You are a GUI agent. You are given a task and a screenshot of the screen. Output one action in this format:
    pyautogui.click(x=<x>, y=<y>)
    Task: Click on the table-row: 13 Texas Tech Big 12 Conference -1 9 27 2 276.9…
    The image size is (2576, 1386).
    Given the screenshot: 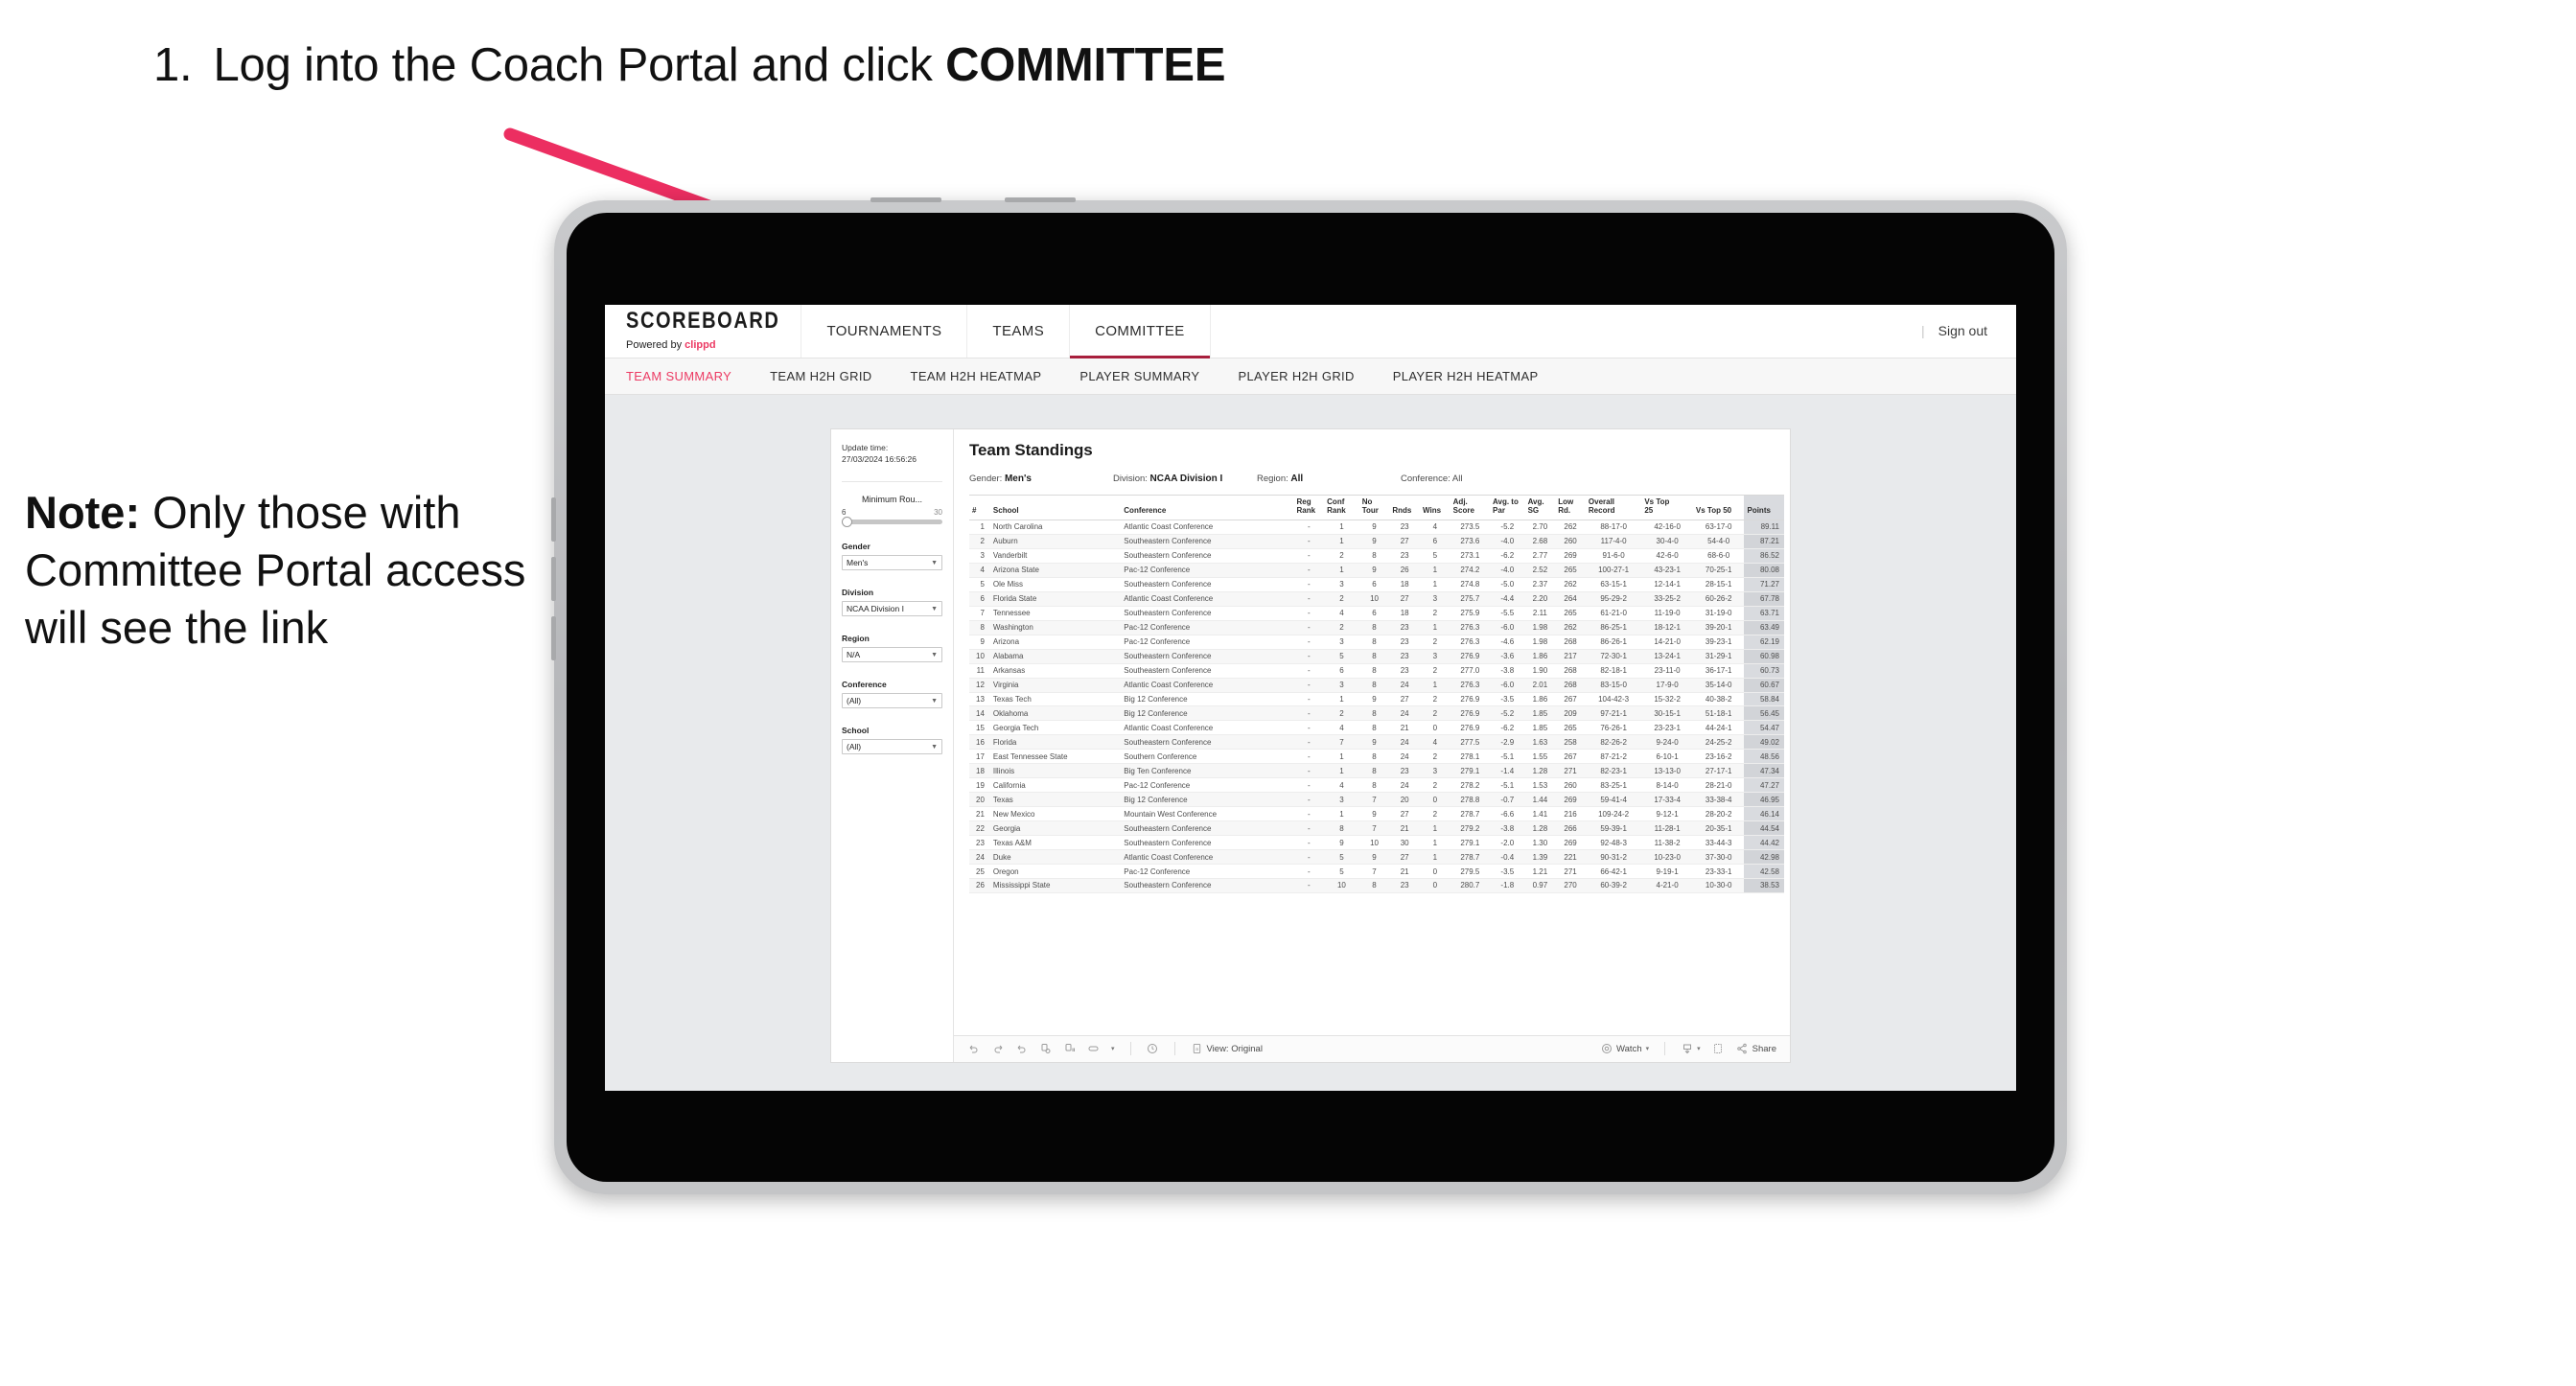 What is the action you would take?
    pyautogui.click(x=1377, y=700)
    